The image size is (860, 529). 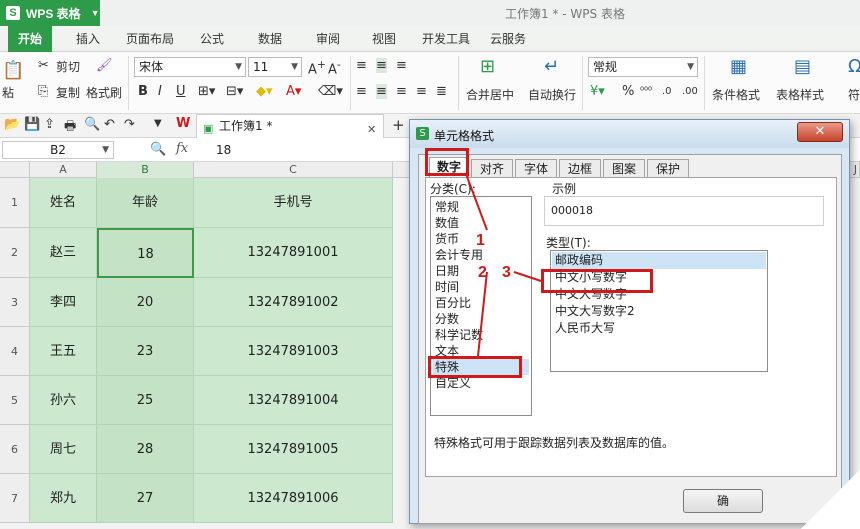 I want to click on page-curl, so click(x=830, y=499).